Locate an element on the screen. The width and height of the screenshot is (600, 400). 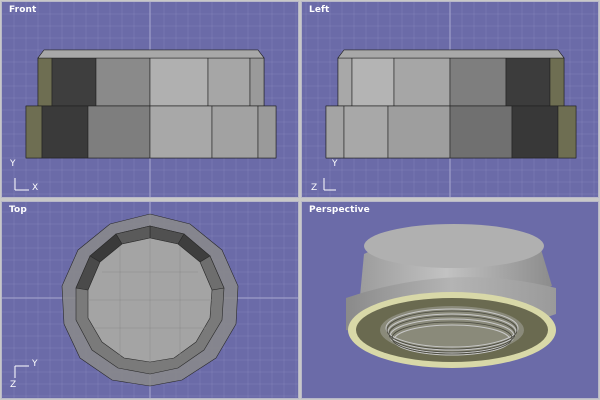
left-axis-gizmo is located at coordinates (329, 184).